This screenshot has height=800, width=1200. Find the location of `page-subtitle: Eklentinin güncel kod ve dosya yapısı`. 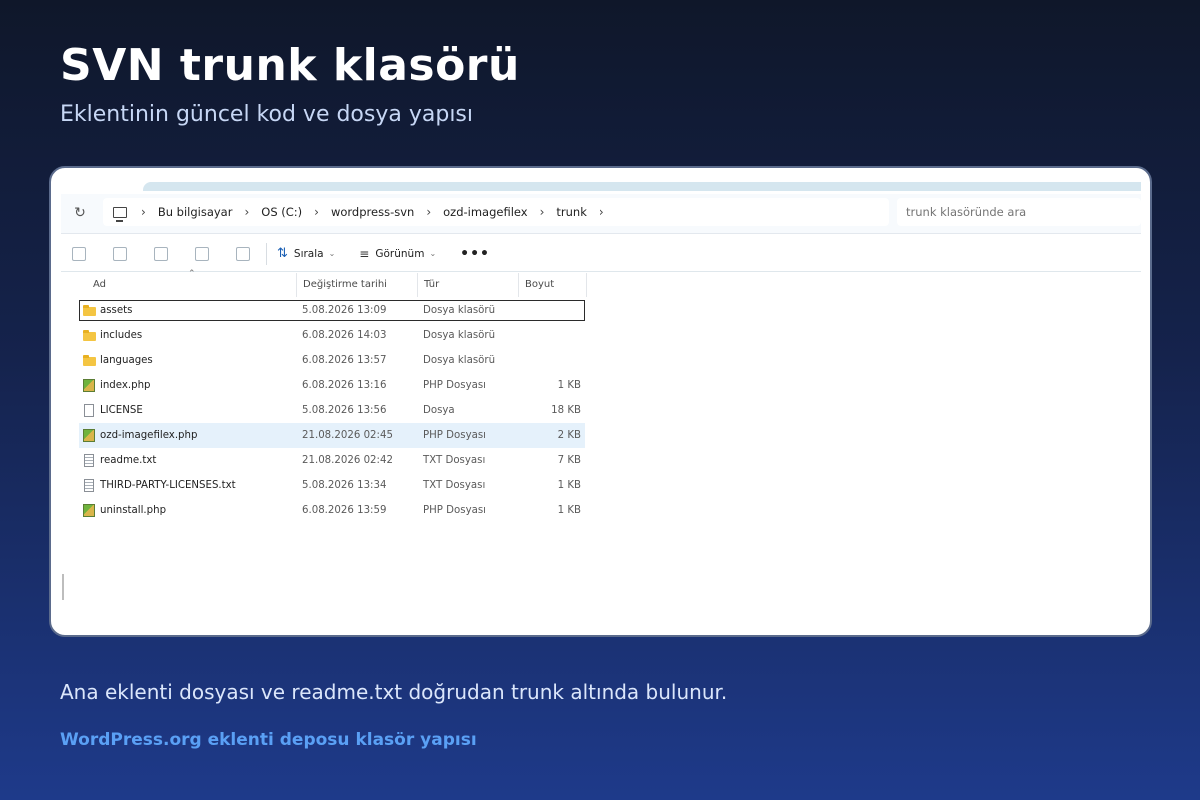

page-subtitle: Eklentinin güncel kod ve dosya yapısı is located at coordinates (267, 114).